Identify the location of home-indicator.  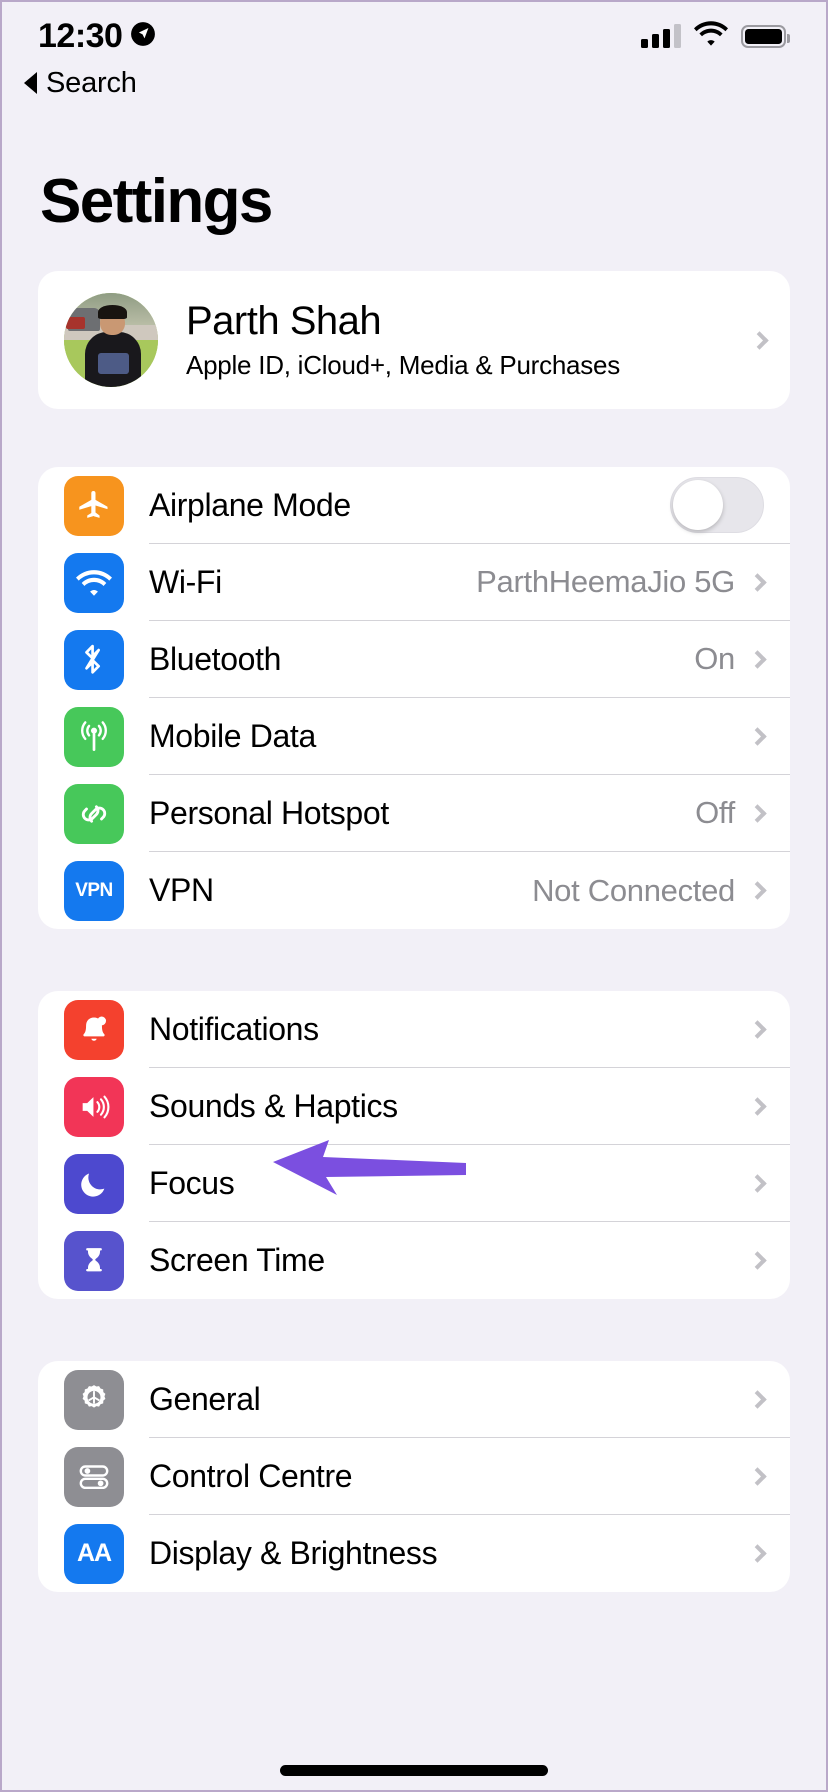
(414, 1770).